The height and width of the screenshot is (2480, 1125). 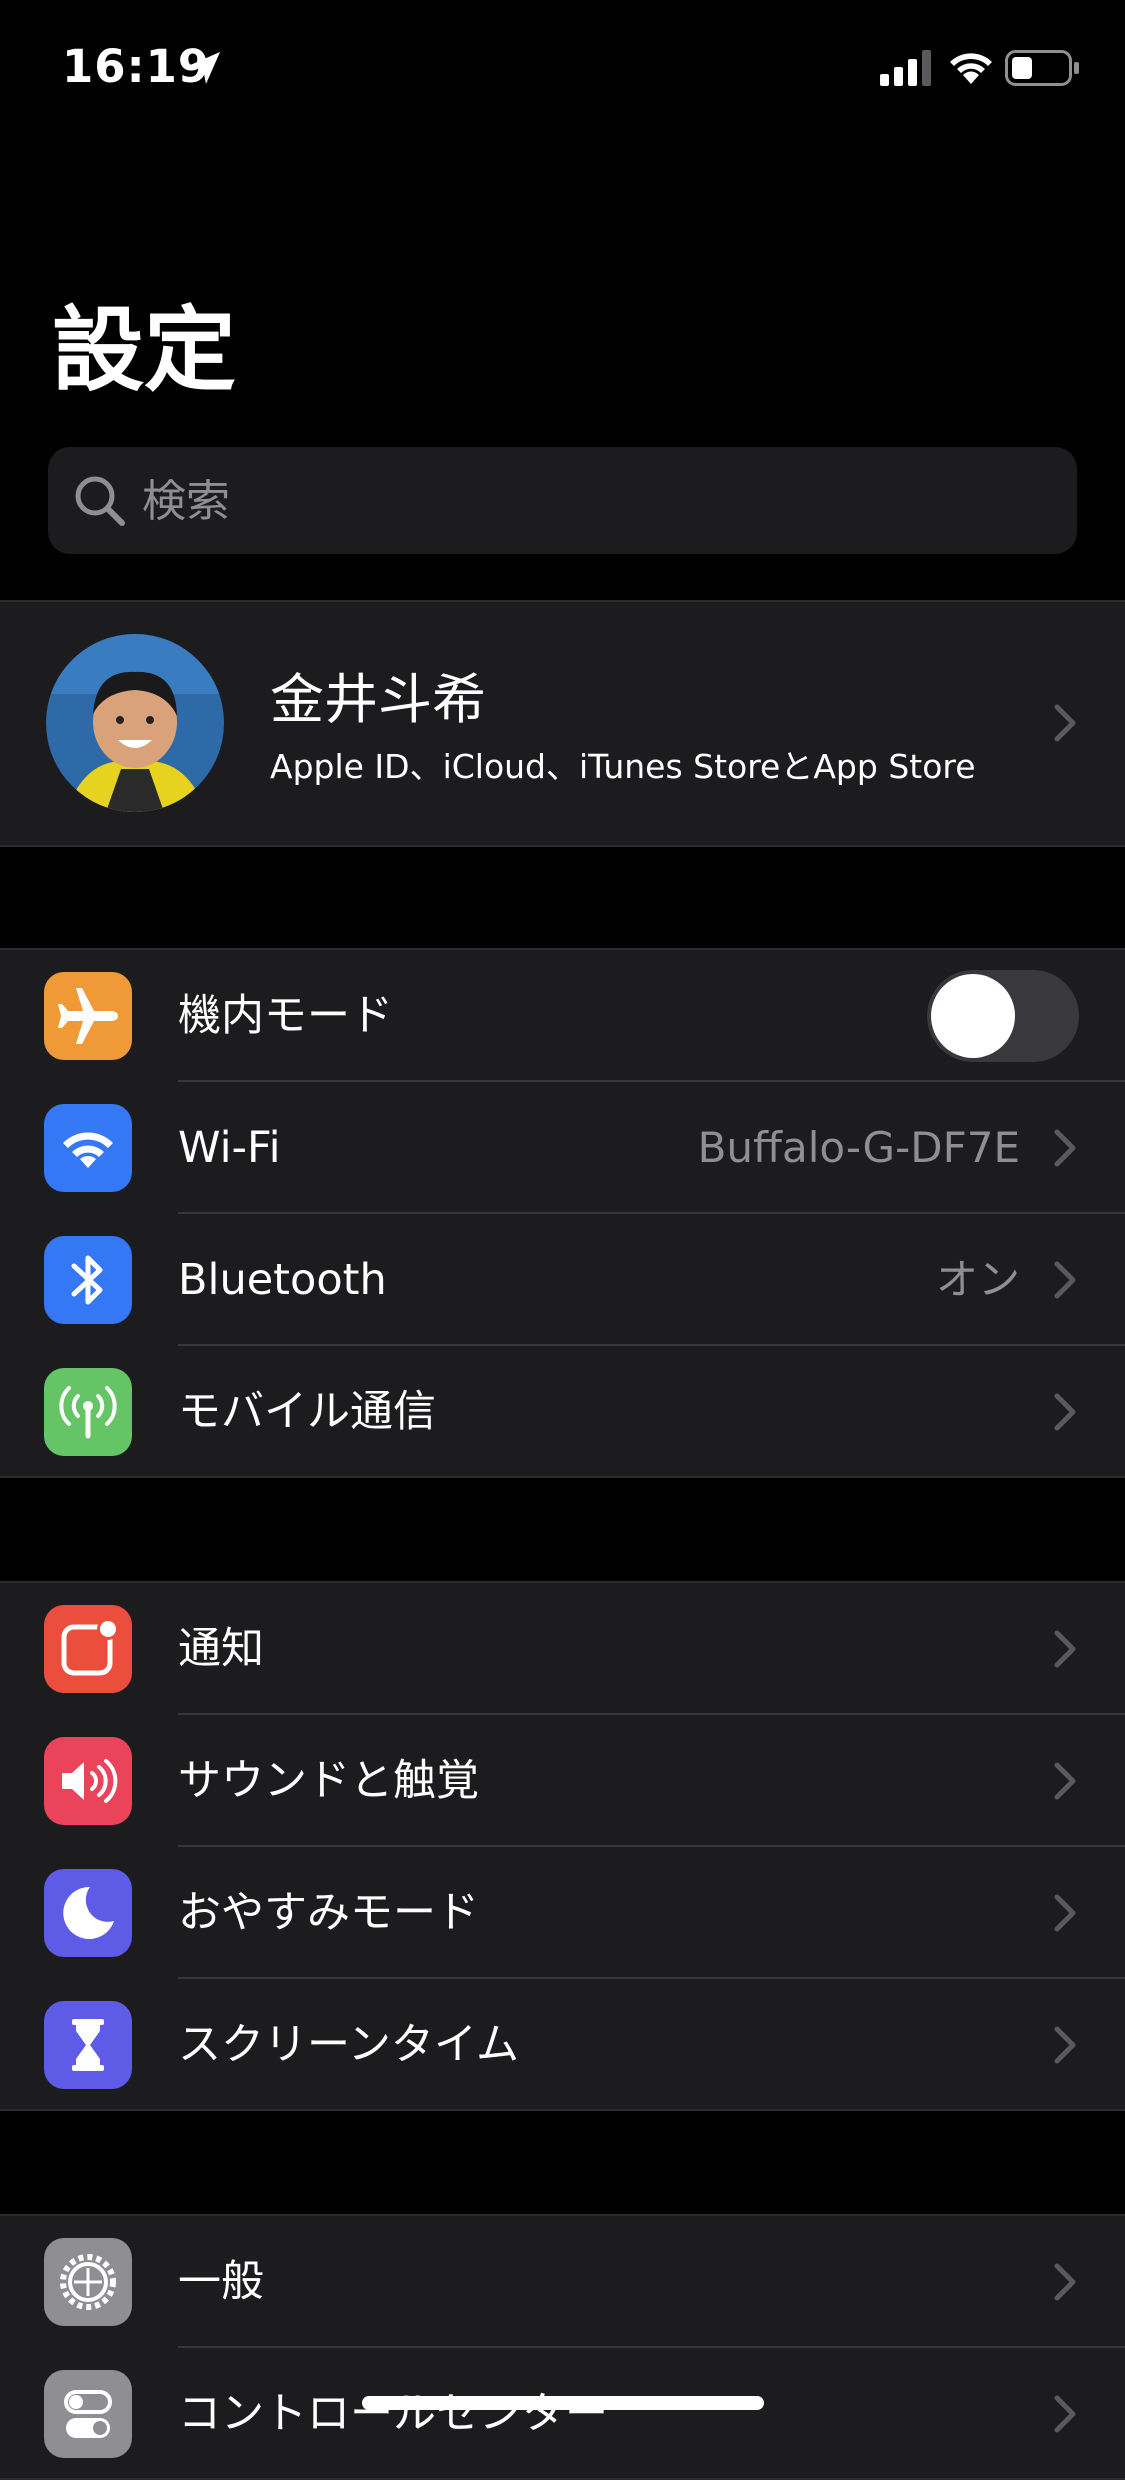 I want to click on bluetooth-icon, so click(x=88, y=1280).